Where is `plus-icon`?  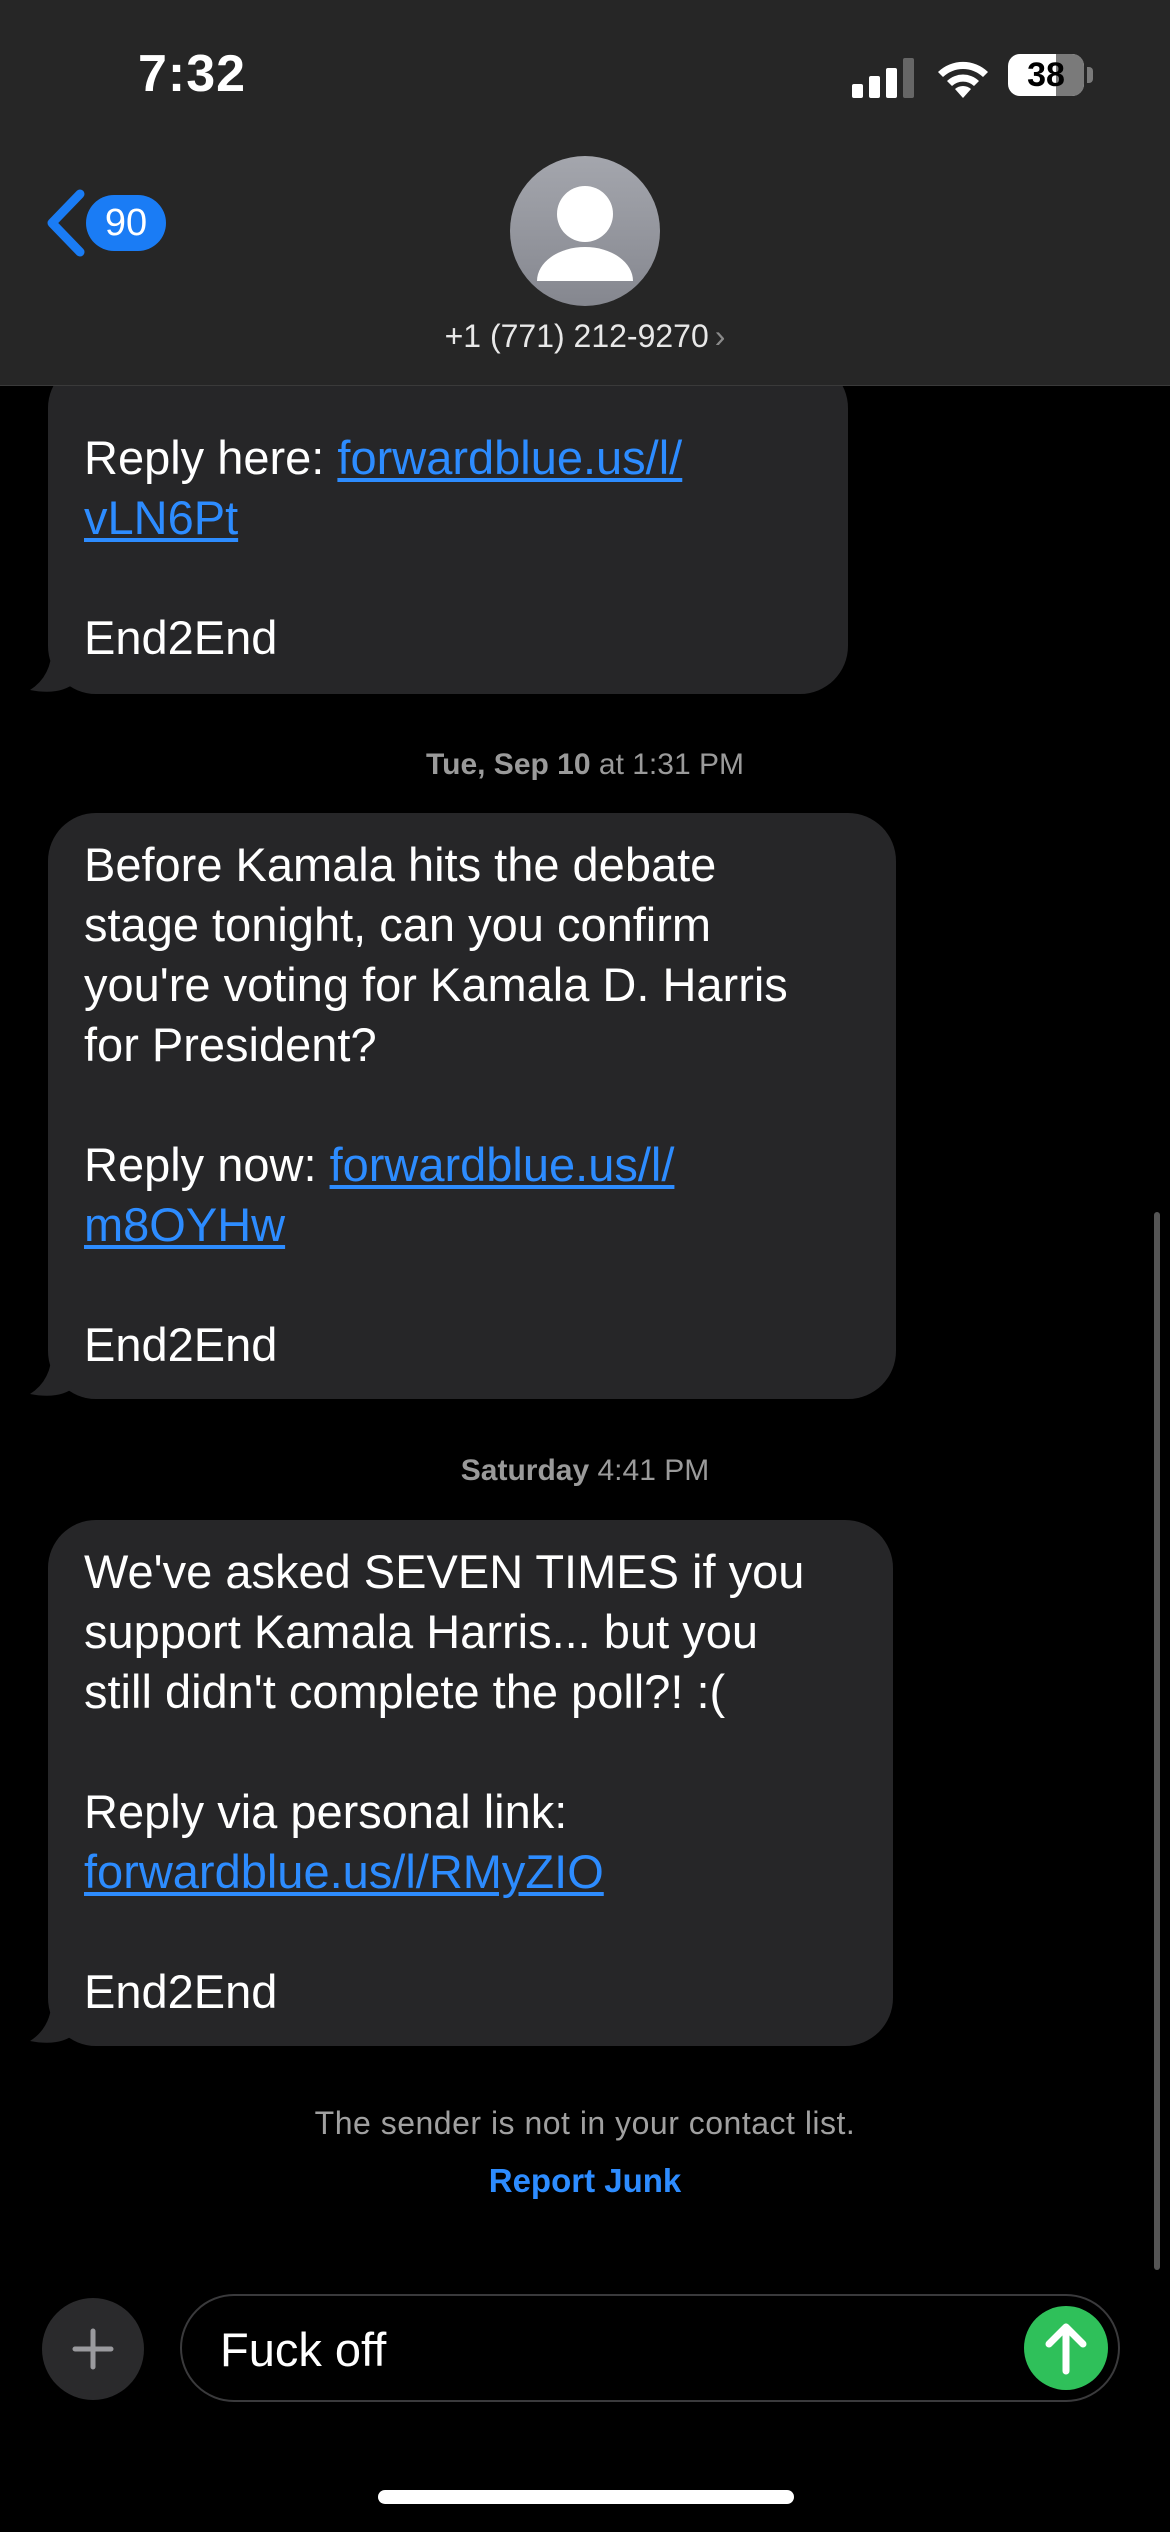 plus-icon is located at coordinates (93, 2349).